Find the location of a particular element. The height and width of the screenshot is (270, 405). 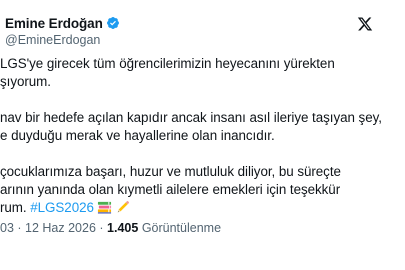

hashtag-link: #LGS2026 is located at coordinates (62, 207).